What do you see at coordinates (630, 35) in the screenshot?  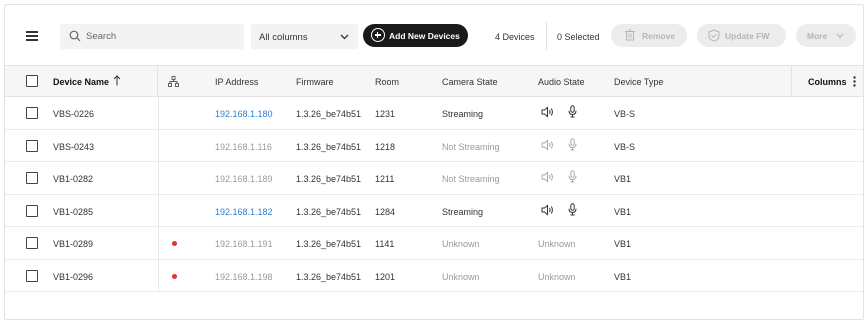 I see `trash-icon` at bounding box center [630, 35].